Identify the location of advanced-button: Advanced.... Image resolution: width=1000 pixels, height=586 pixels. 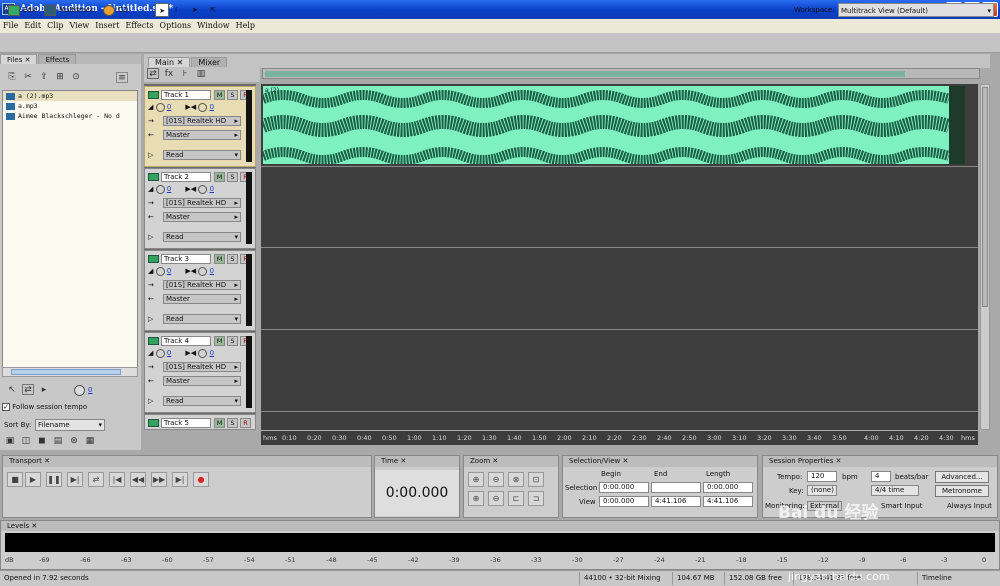
(962, 477).